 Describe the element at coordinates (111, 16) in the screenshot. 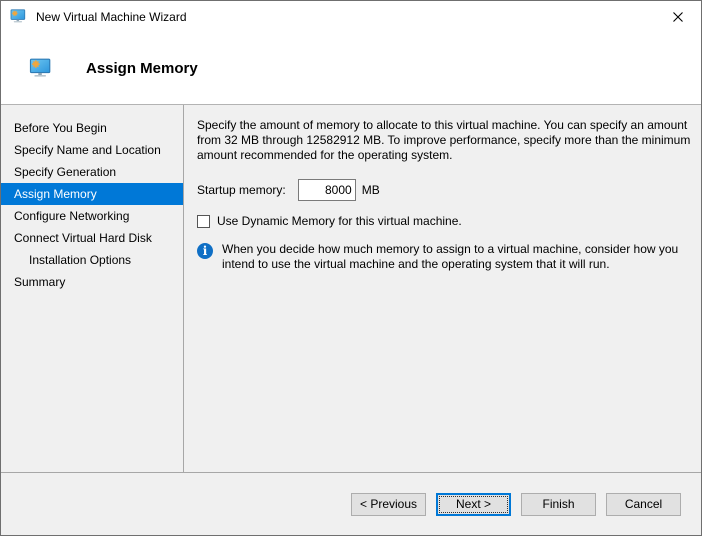

I see `window-title: New Virtual Machine Wizard` at that location.